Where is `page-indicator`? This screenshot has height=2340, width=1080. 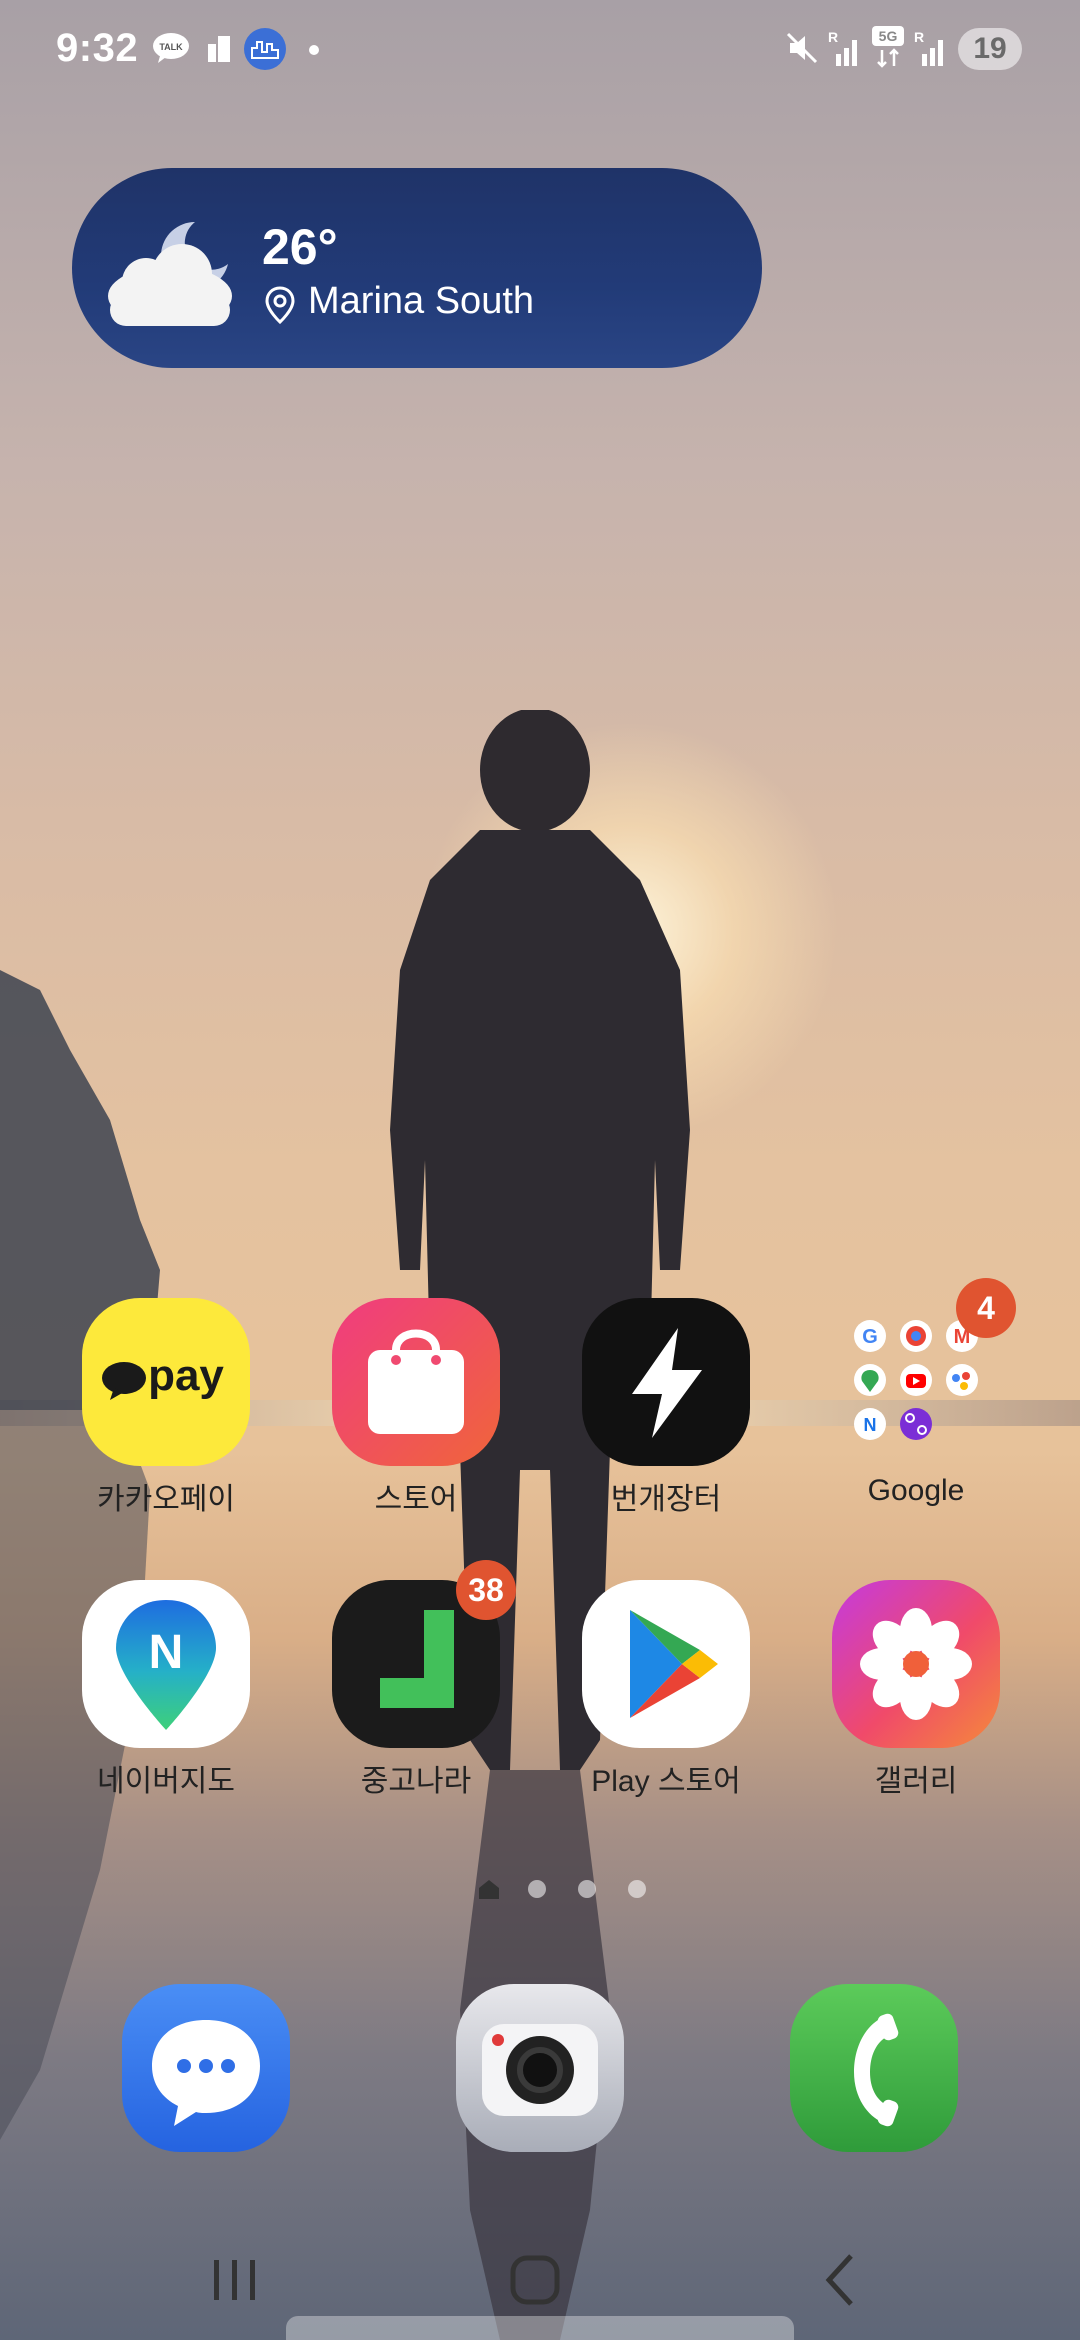
page-indicator is located at coordinates (568, 1888).